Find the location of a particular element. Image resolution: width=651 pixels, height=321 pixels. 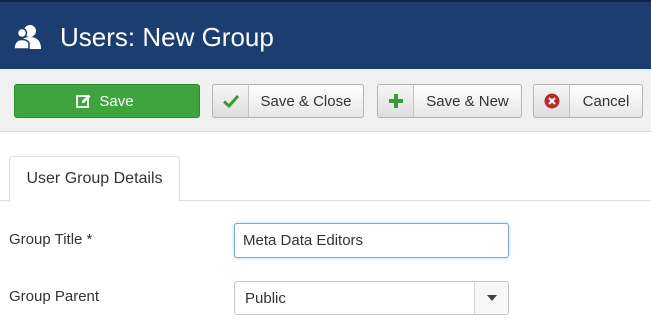

save-close-button: Save & Close is located at coordinates (288, 101).